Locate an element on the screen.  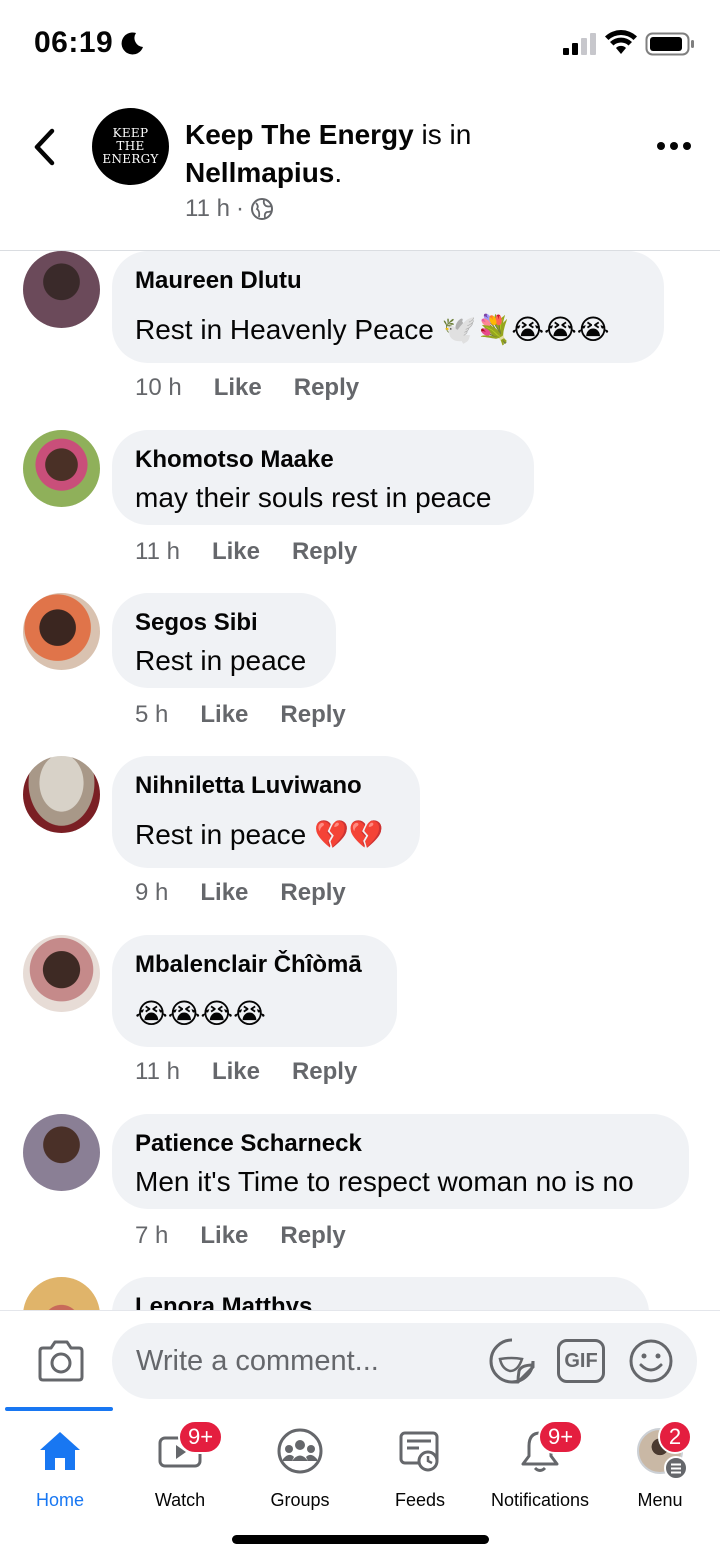
comment-text: Rest in peace 💔💔 is located at coordinates (259, 834).